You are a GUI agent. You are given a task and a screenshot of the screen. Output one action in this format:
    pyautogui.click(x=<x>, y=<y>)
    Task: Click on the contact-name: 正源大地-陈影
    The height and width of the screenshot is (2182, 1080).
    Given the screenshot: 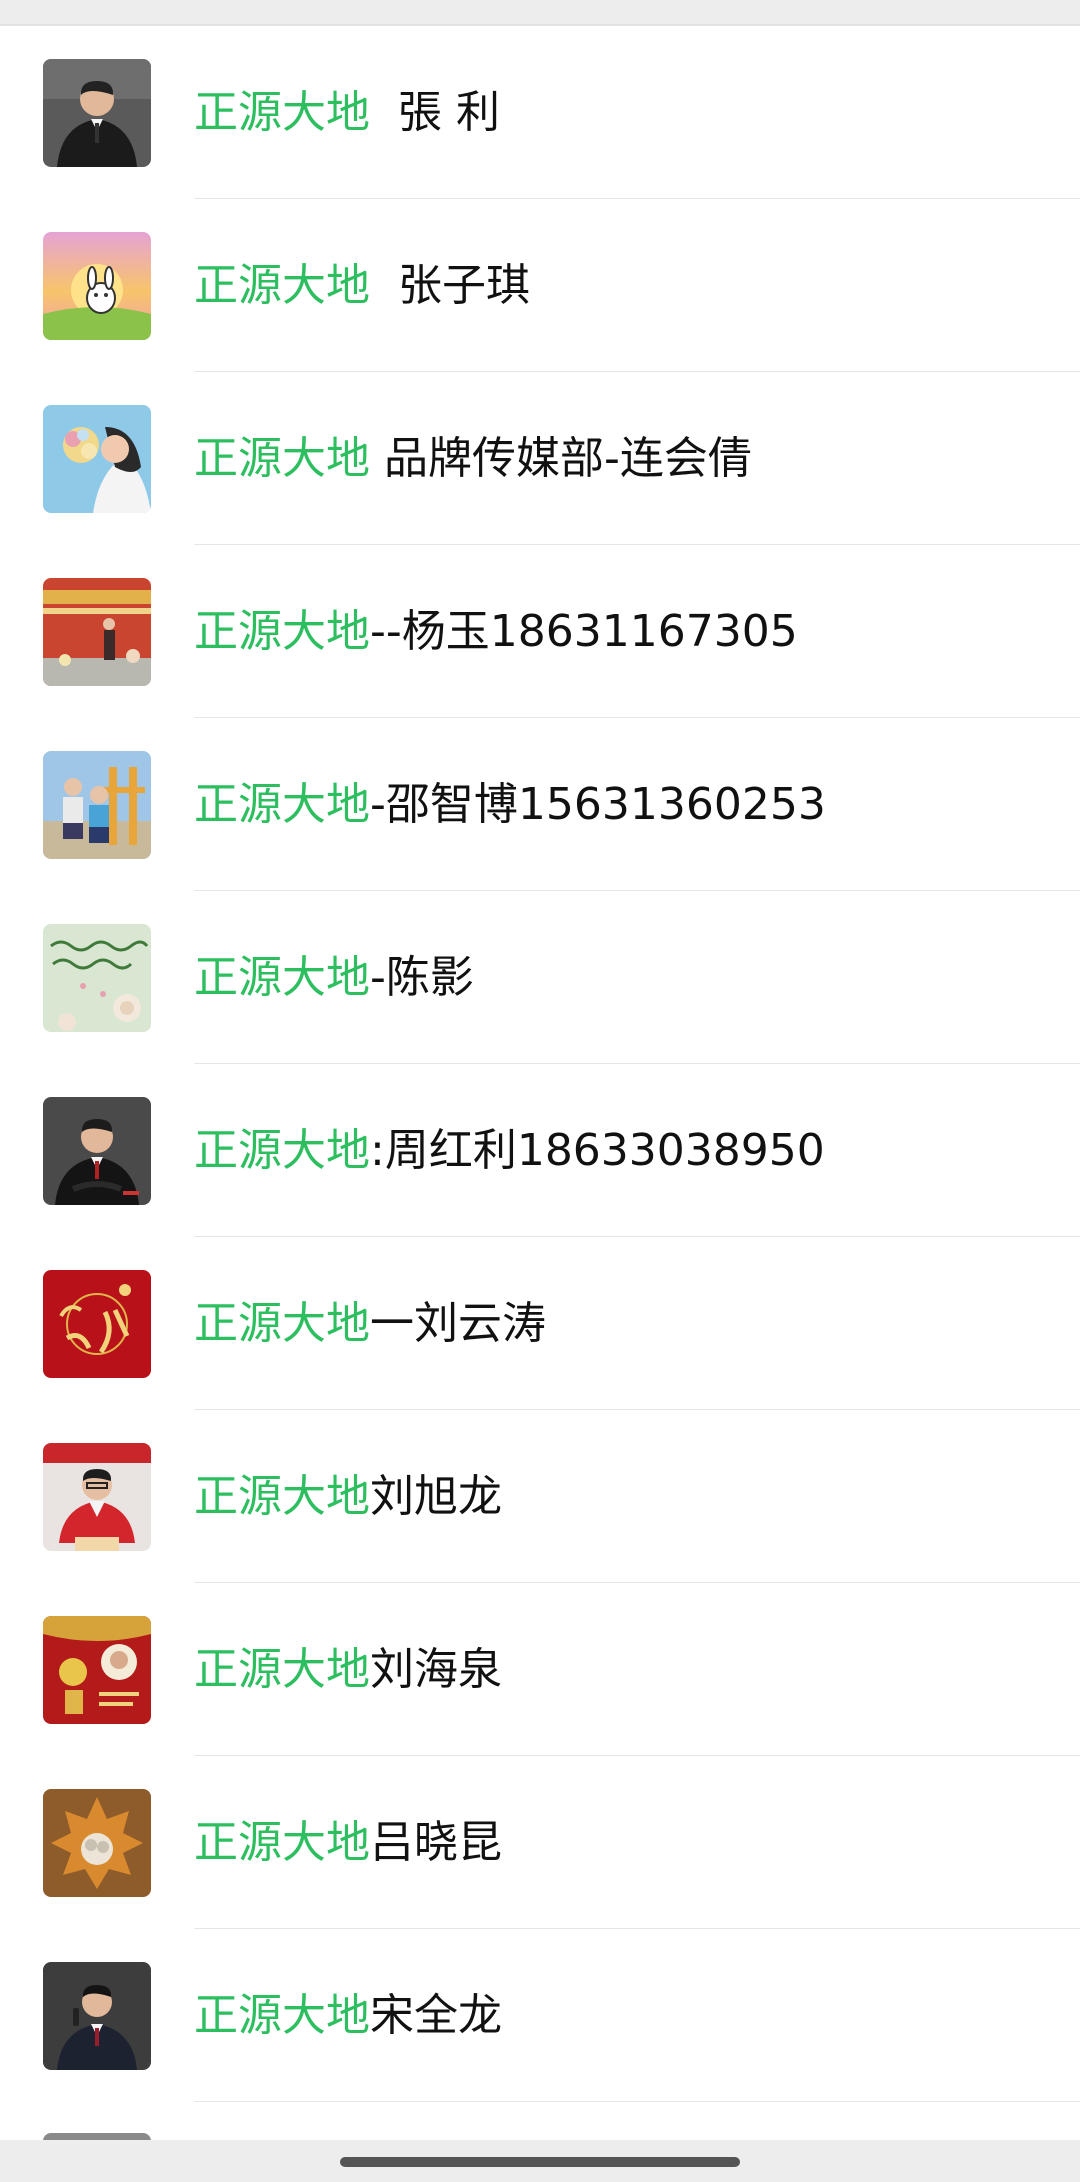 What is the action you would take?
    pyautogui.click(x=334, y=977)
    